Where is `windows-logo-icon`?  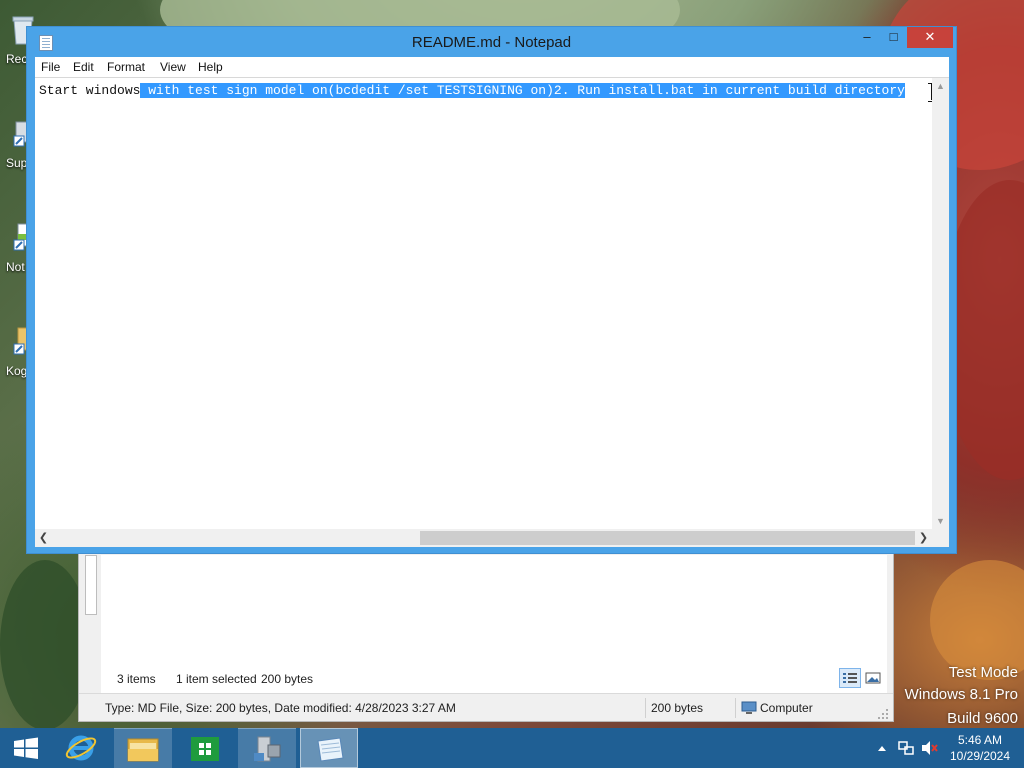
windows-logo-icon is located at coordinates (26, 748).